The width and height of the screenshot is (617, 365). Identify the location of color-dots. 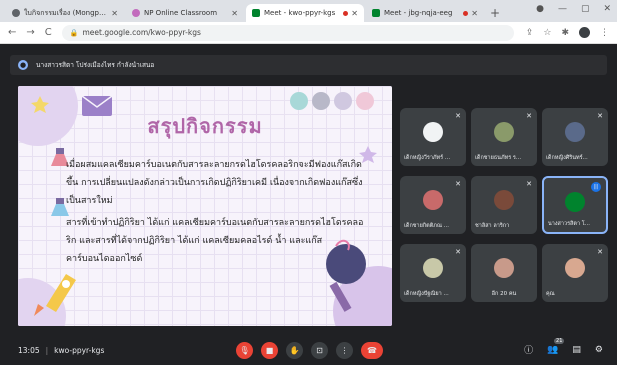
(332, 101).